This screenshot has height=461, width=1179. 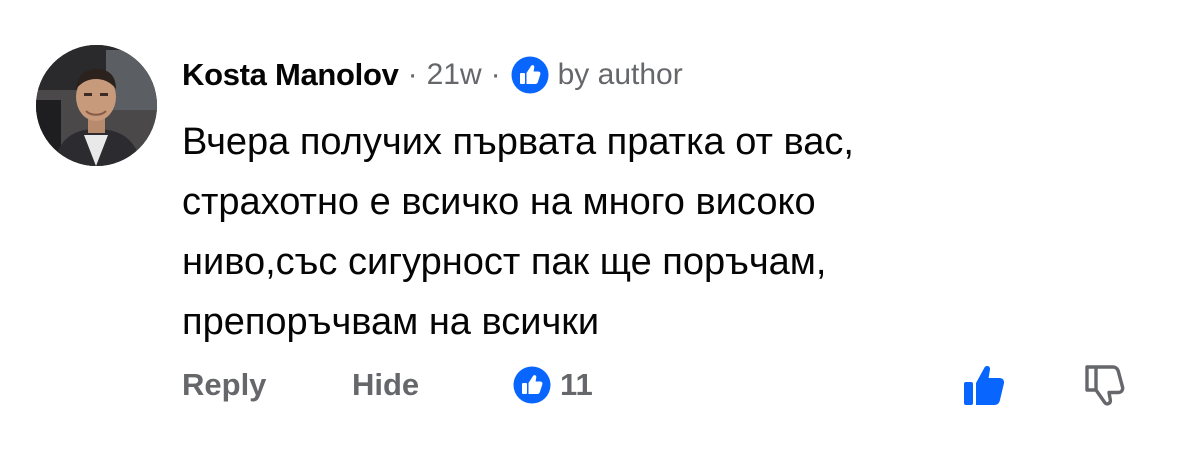 What do you see at coordinates (385, 385) in the screenshot?
I see `hide-button: Hide` at bounding box center [385, 385].